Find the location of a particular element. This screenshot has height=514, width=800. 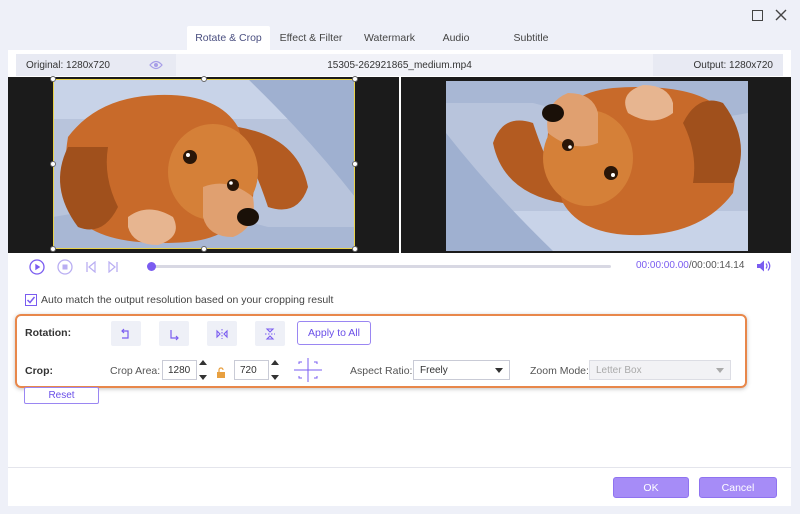

progress-bar is located at coordinates (379, 266).